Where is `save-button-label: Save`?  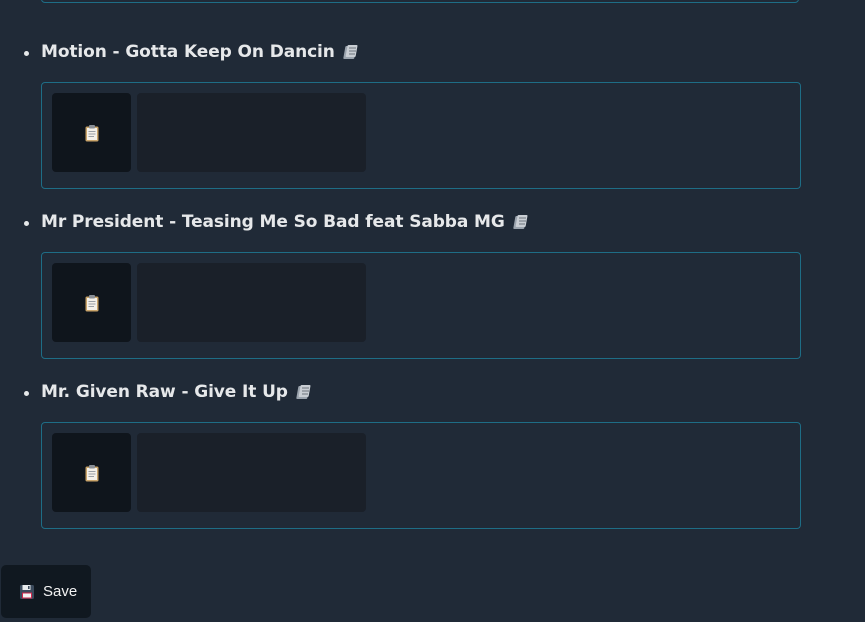
save-button-label: Save is located at coordinates (60, 591).